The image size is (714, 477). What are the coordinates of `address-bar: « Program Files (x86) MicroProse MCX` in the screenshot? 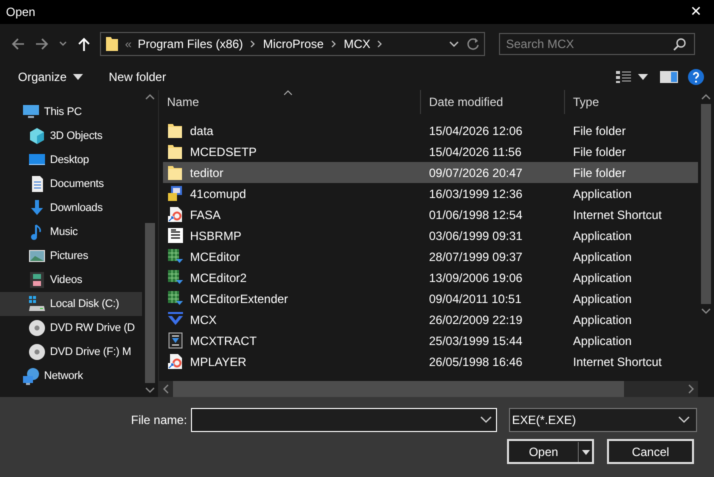 It's located at (292, 44).